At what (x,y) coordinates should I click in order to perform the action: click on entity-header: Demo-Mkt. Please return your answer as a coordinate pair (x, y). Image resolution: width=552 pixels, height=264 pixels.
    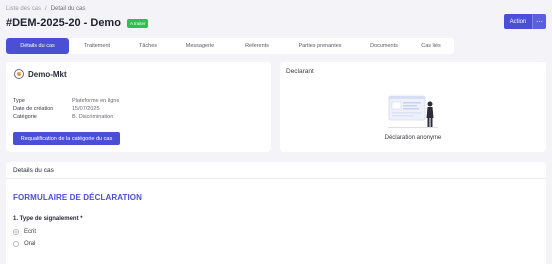
    Looking at the image, I should click on (40, 74).